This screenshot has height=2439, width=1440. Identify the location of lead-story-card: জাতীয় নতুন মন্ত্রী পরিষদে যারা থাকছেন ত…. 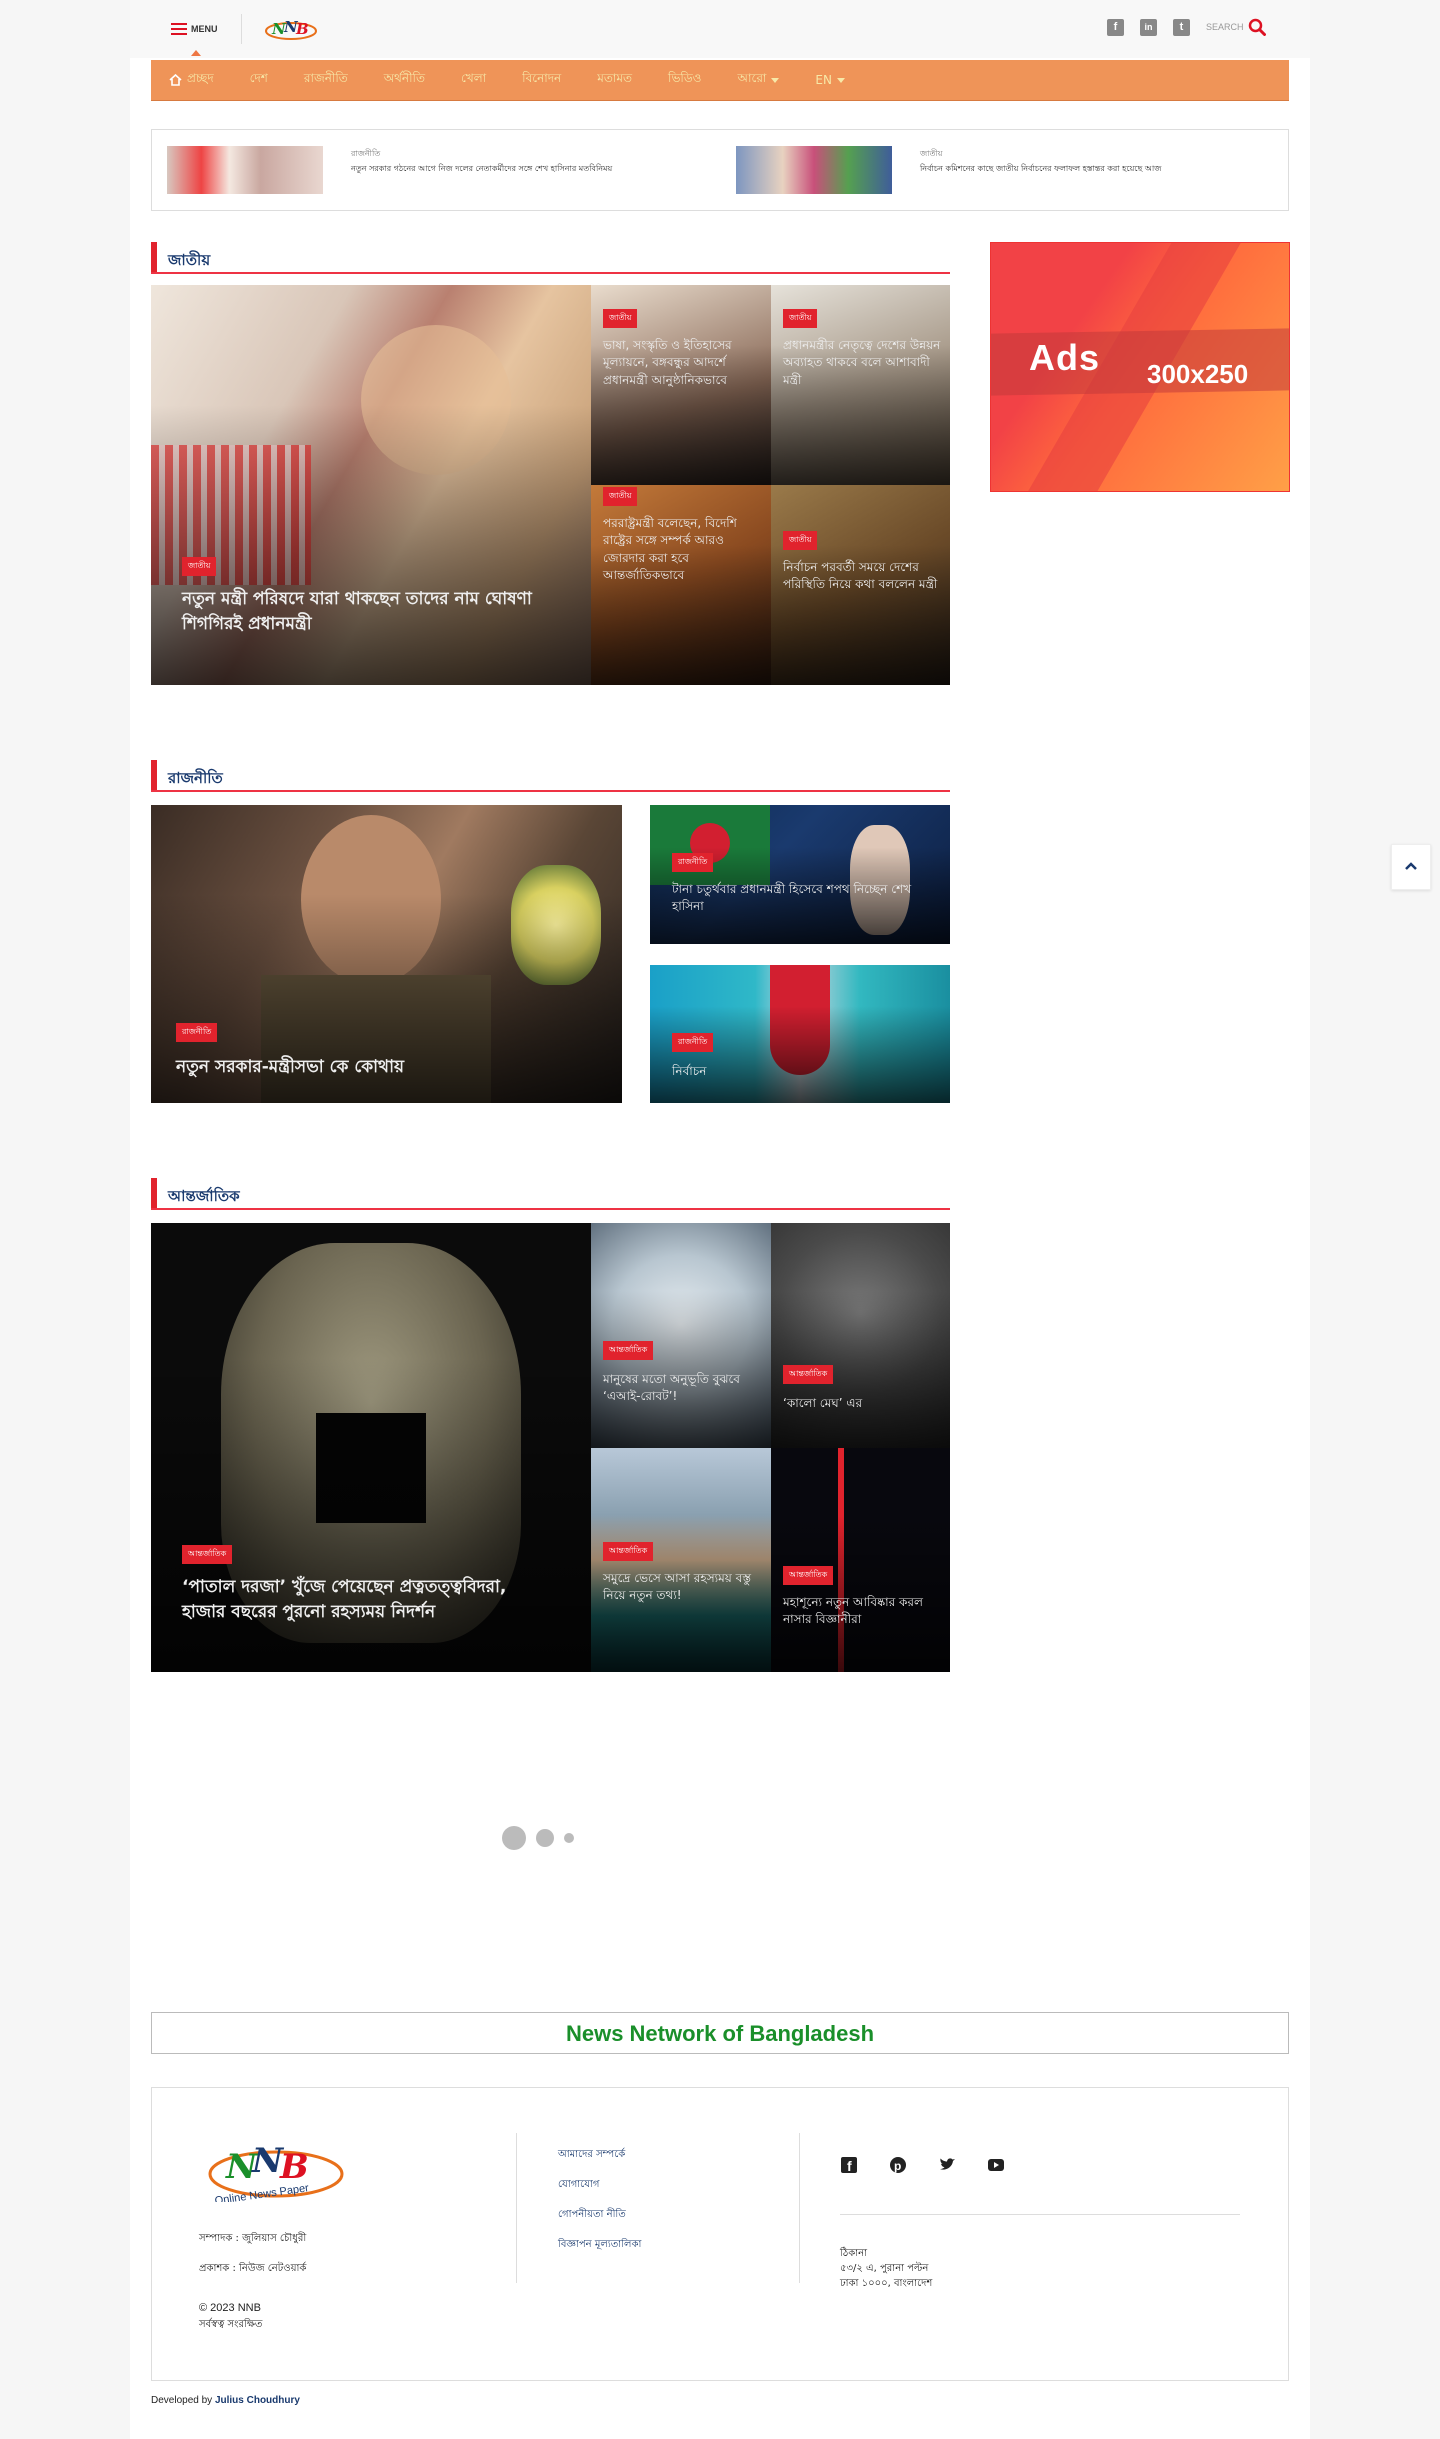
(371, 485).